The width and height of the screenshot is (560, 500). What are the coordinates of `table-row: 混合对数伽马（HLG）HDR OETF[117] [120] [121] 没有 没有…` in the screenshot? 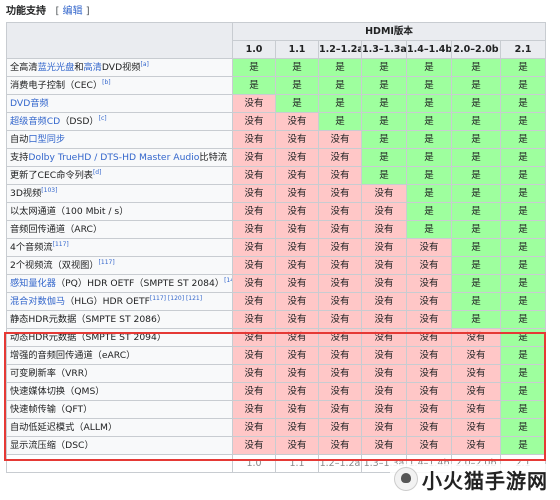 It's located at (276, 301).